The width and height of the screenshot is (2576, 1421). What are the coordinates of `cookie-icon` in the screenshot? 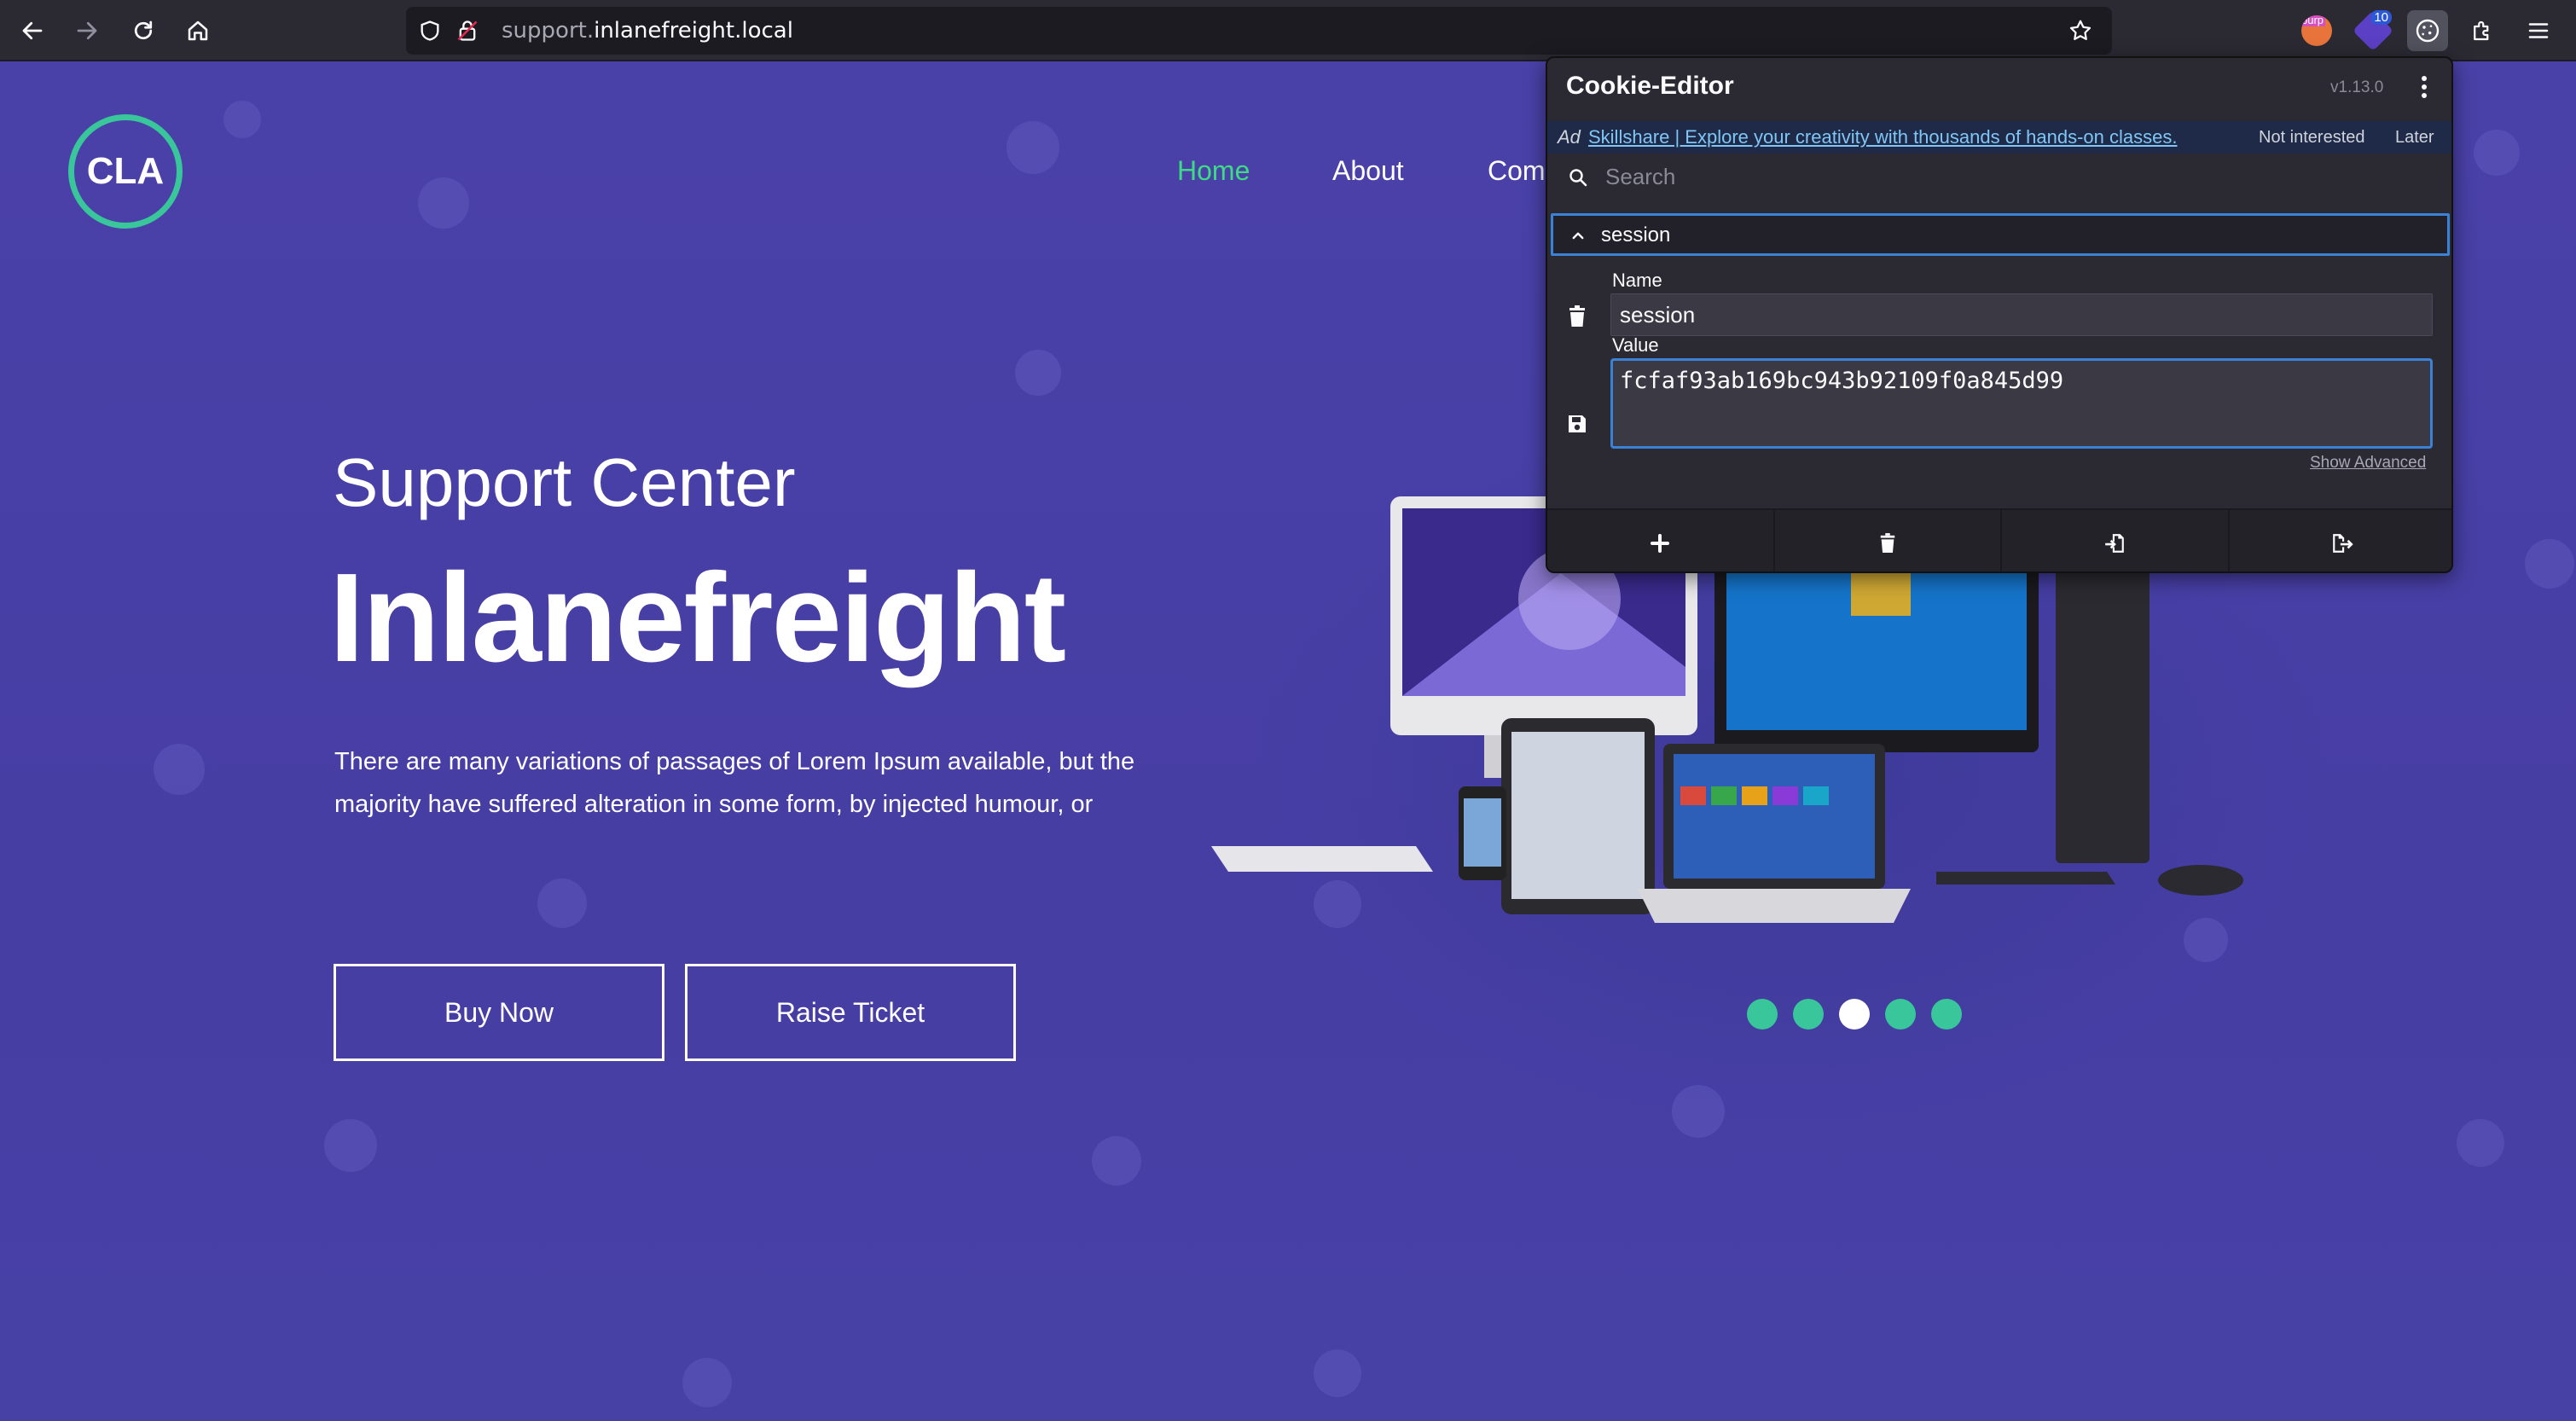 It's located at (2428, 31).